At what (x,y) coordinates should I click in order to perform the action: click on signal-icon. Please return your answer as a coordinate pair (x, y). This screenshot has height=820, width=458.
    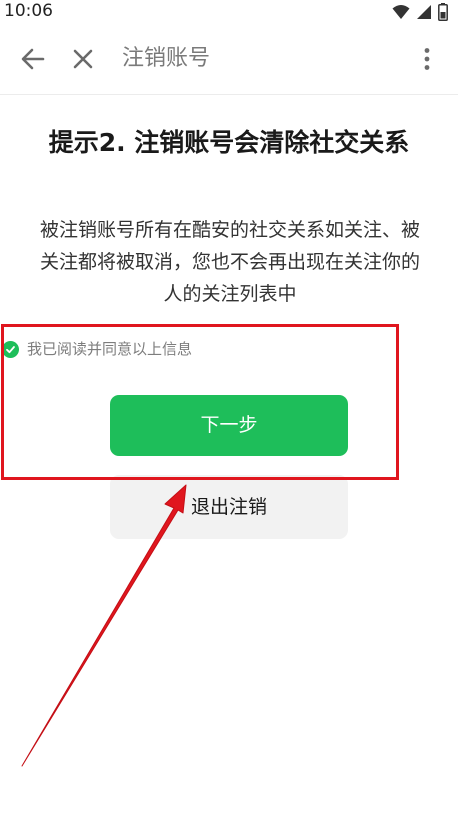
    Looking at the image, I should click on (424, 12).